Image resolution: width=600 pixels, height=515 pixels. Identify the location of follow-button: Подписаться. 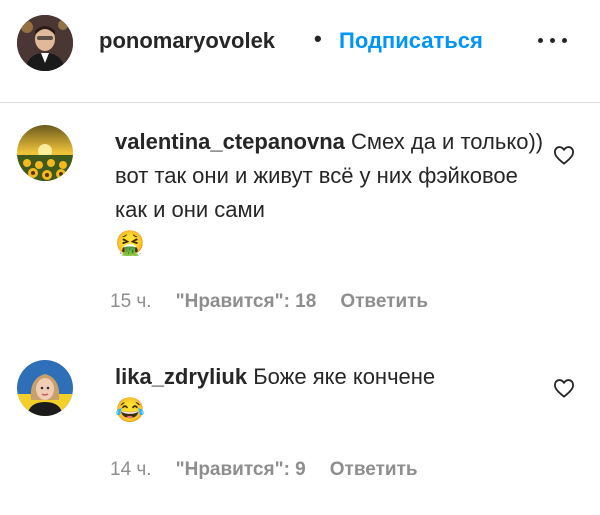
(411, 41).